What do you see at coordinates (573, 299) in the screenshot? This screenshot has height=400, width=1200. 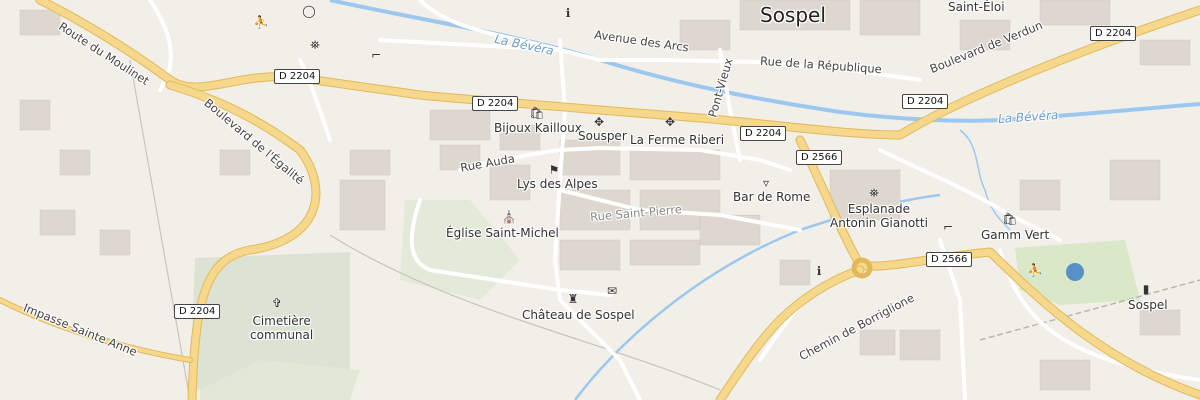 I see `castle-icon: ♜` at bounding box center [573, 299].